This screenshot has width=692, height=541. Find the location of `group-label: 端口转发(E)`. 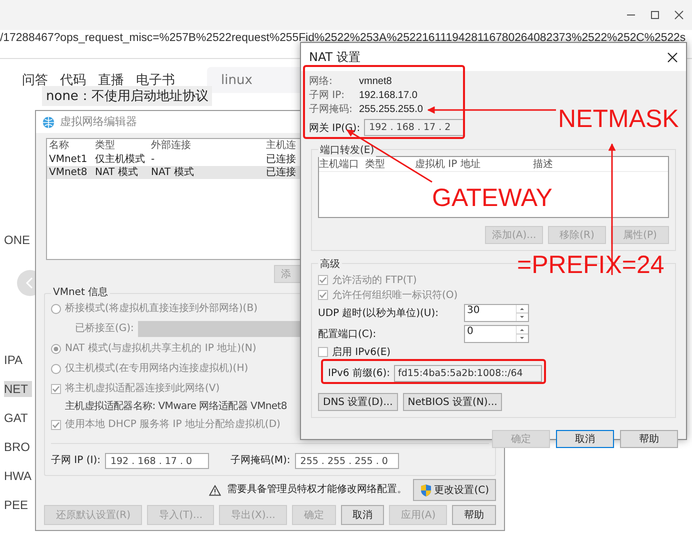

group-label: 端口转发(E) is located at coordinates (347, 150).